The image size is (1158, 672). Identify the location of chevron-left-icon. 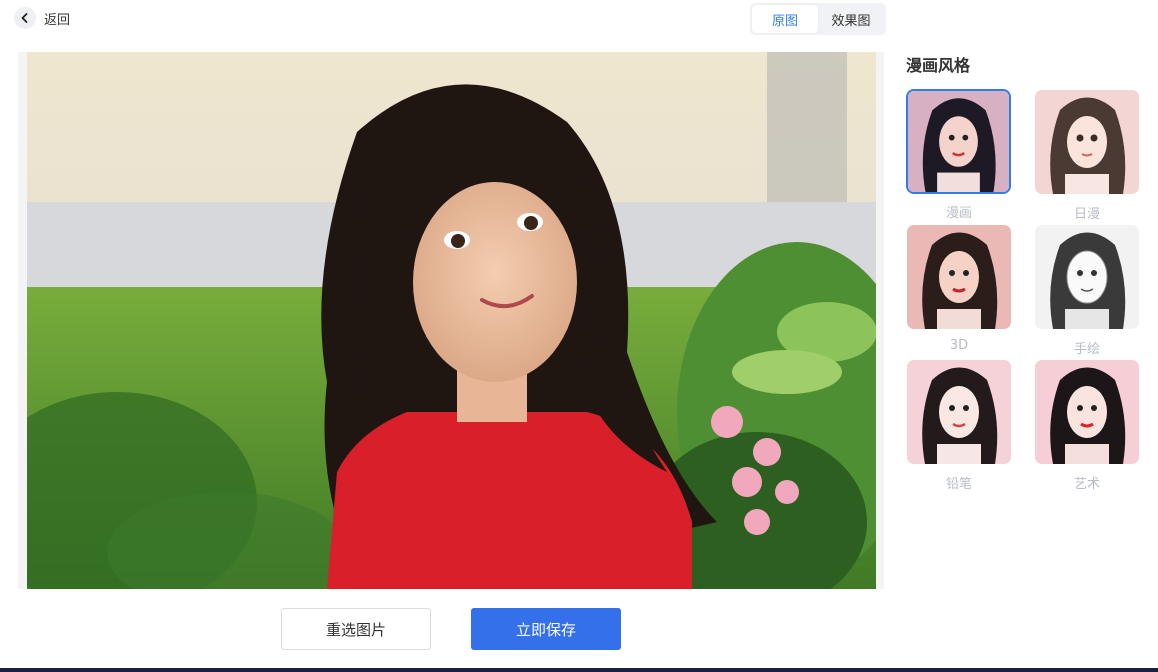
(25, 18).